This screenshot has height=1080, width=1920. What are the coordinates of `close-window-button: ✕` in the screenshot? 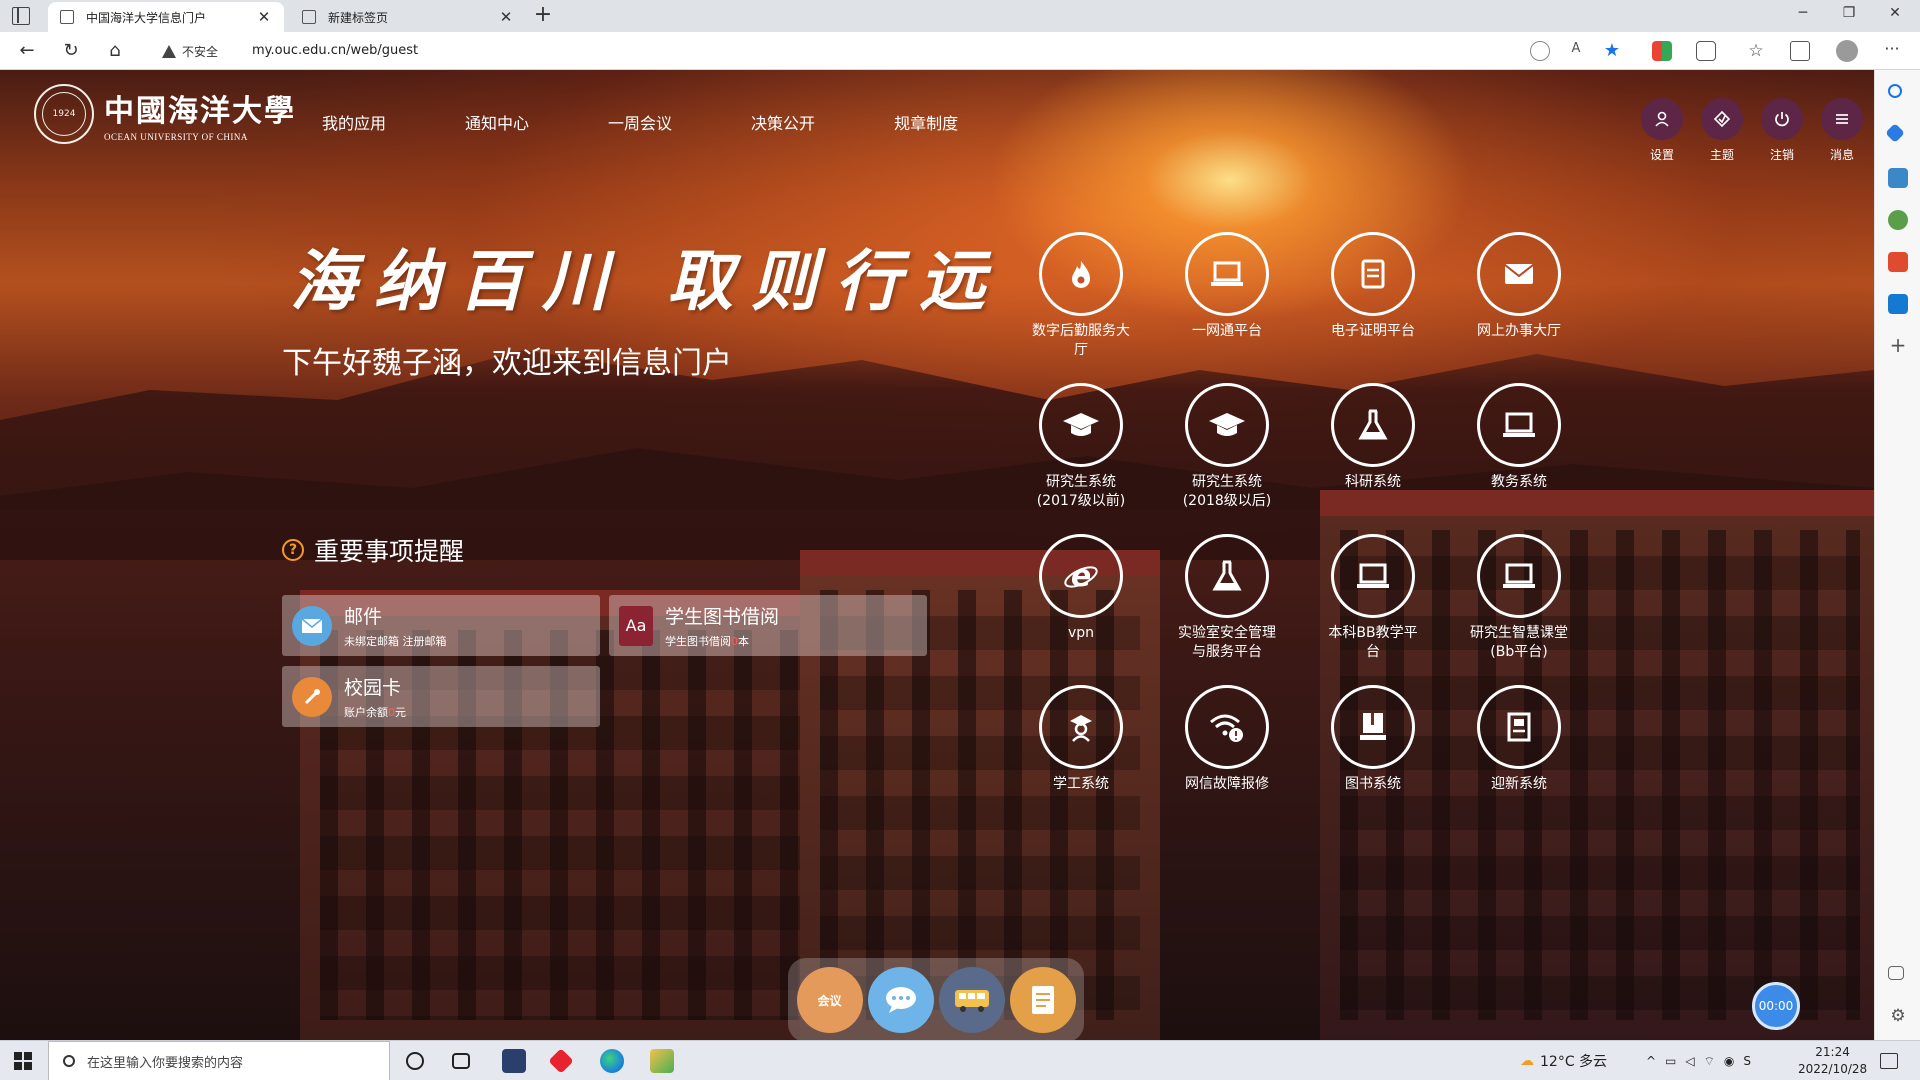 It's located at (1895, 13).